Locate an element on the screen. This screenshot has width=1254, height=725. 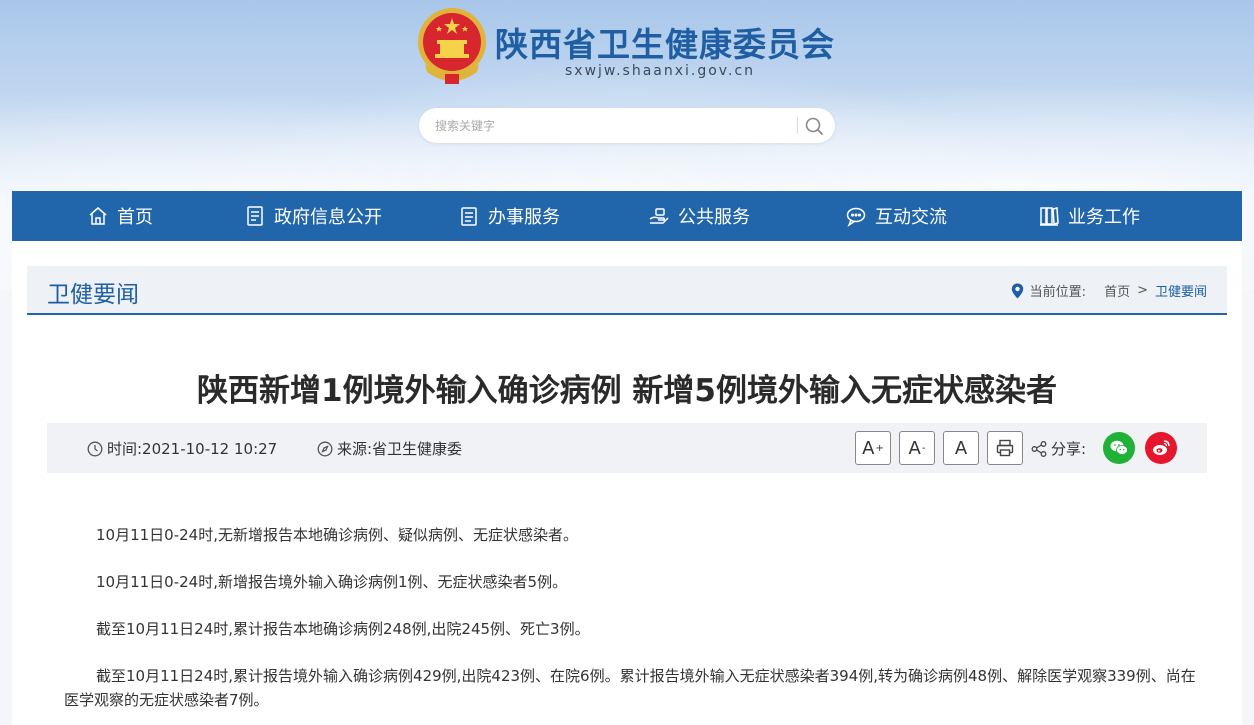
search-icon is located at coordinates (814, 126).